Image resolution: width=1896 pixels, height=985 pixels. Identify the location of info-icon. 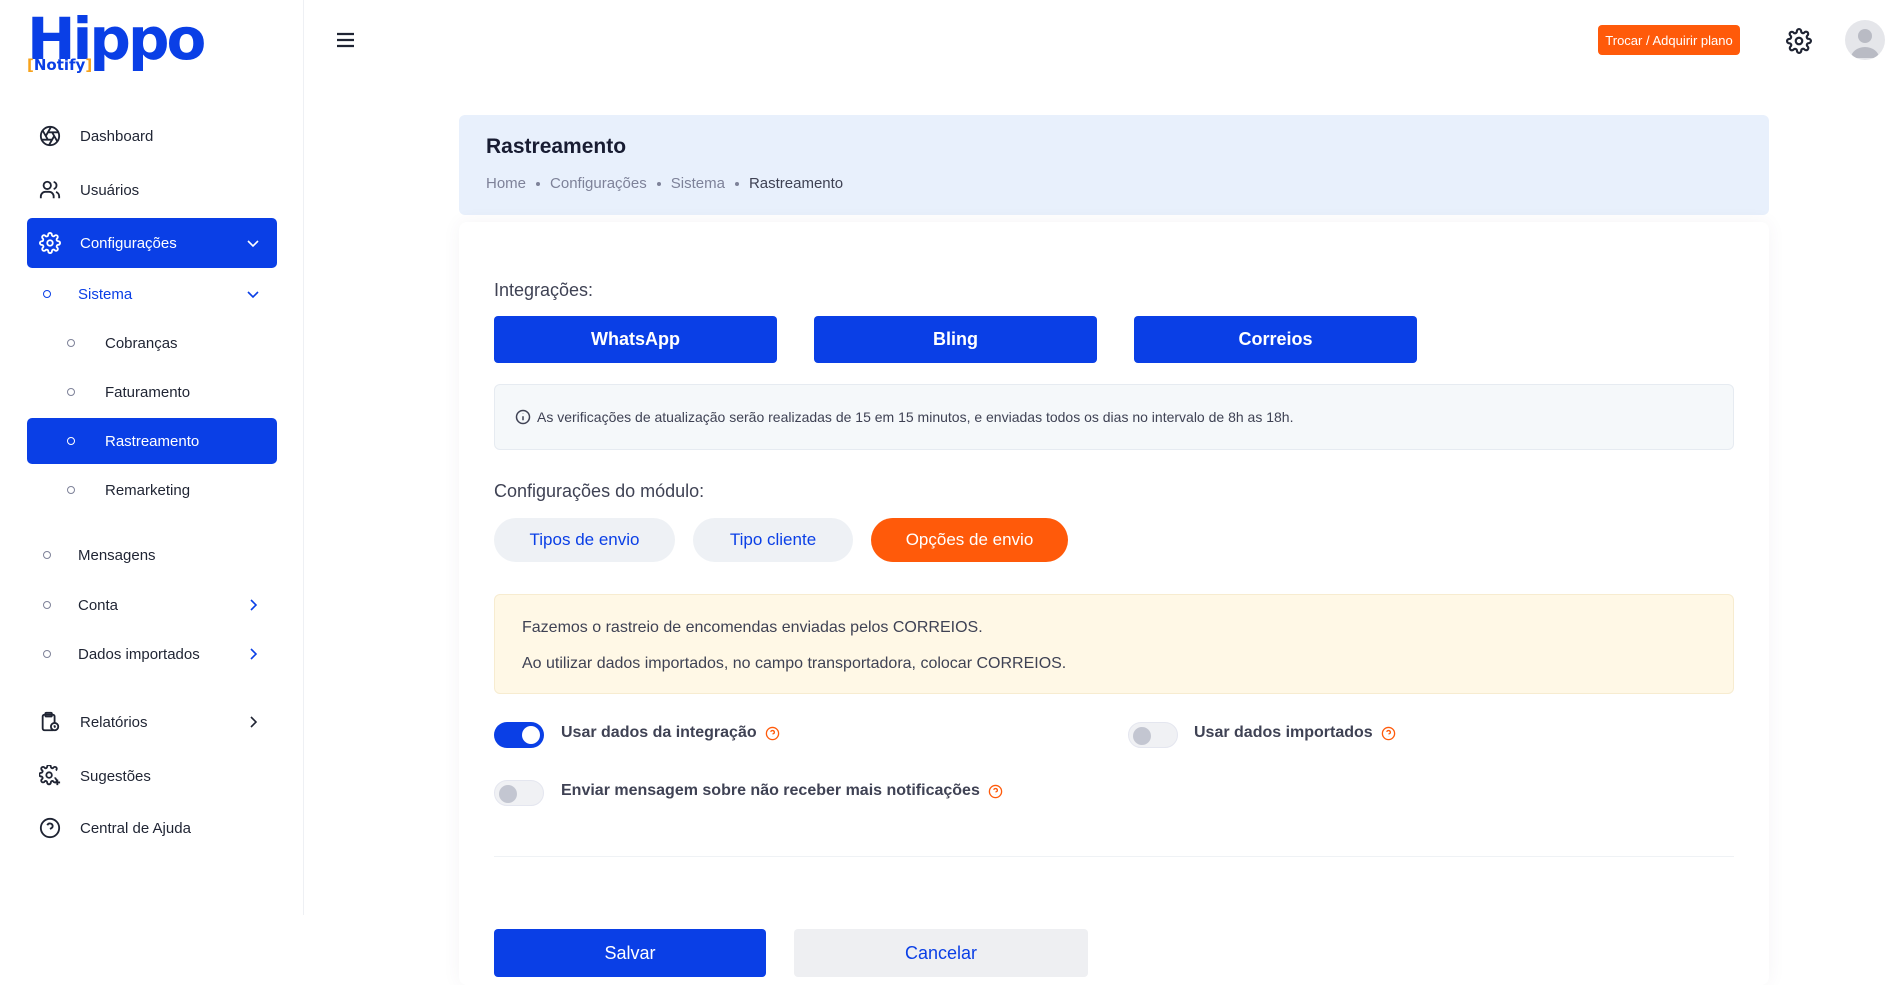
(523, 417).